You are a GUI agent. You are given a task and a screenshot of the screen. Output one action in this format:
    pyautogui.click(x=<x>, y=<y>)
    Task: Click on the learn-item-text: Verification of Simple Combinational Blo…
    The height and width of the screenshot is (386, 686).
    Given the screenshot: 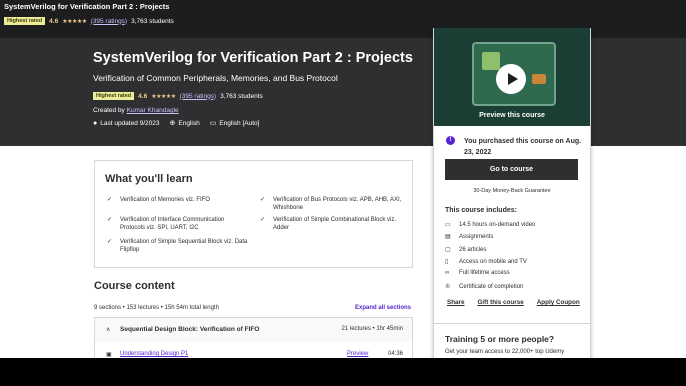 What is the action you would take?
    pyautogui.click(x=335, y=224)
    